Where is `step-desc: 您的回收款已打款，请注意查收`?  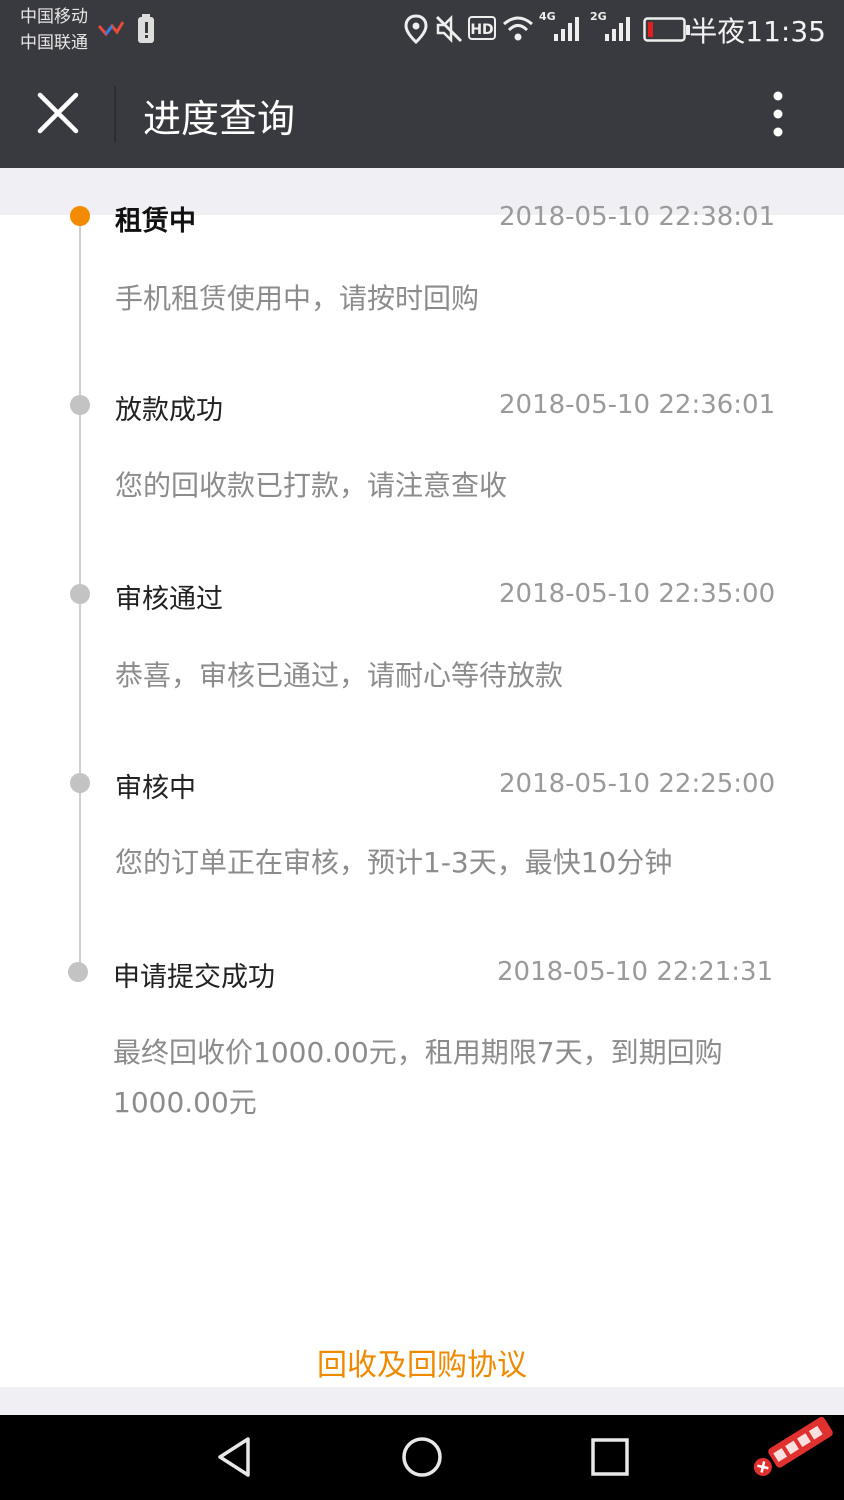 step-desc: 您的回收款已打款，请注意查收 is located at coordinates (311, 485).